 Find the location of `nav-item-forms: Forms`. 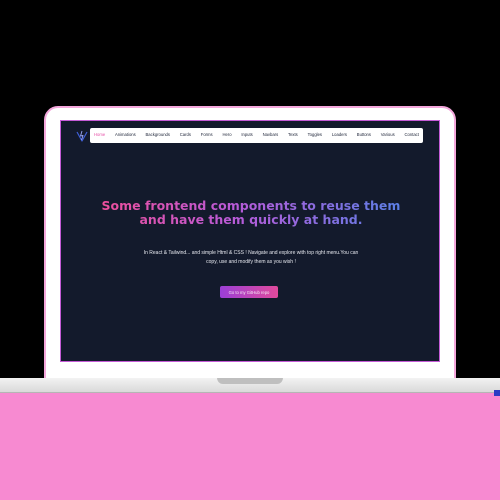

nav-item-forms: Forms is located at coordinates (207, 135).